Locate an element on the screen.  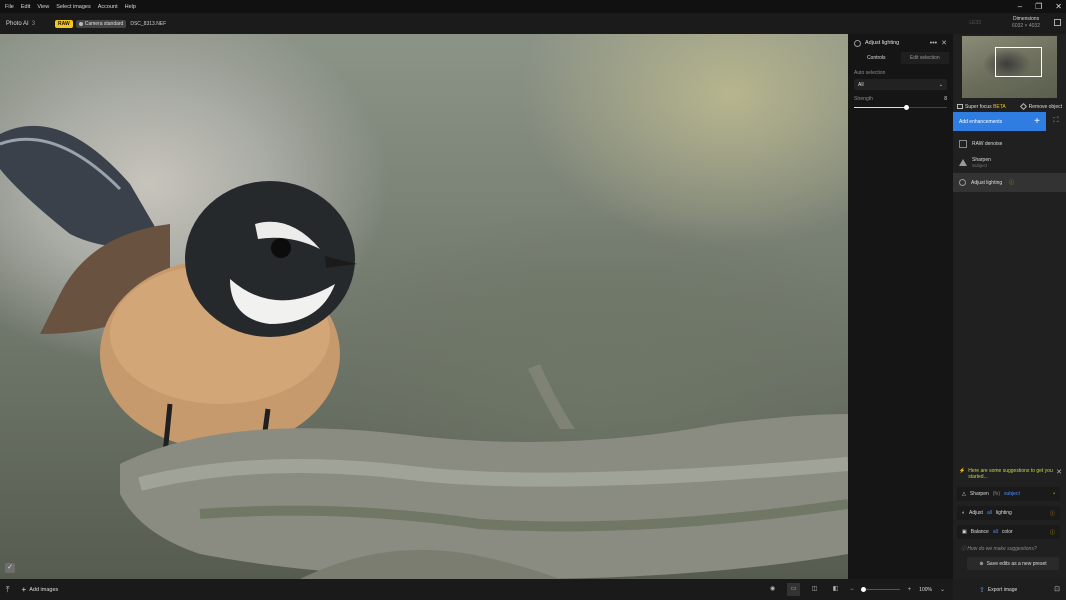
add-enhancements-button: Add enhancements + is located at coordinates (999, 121).